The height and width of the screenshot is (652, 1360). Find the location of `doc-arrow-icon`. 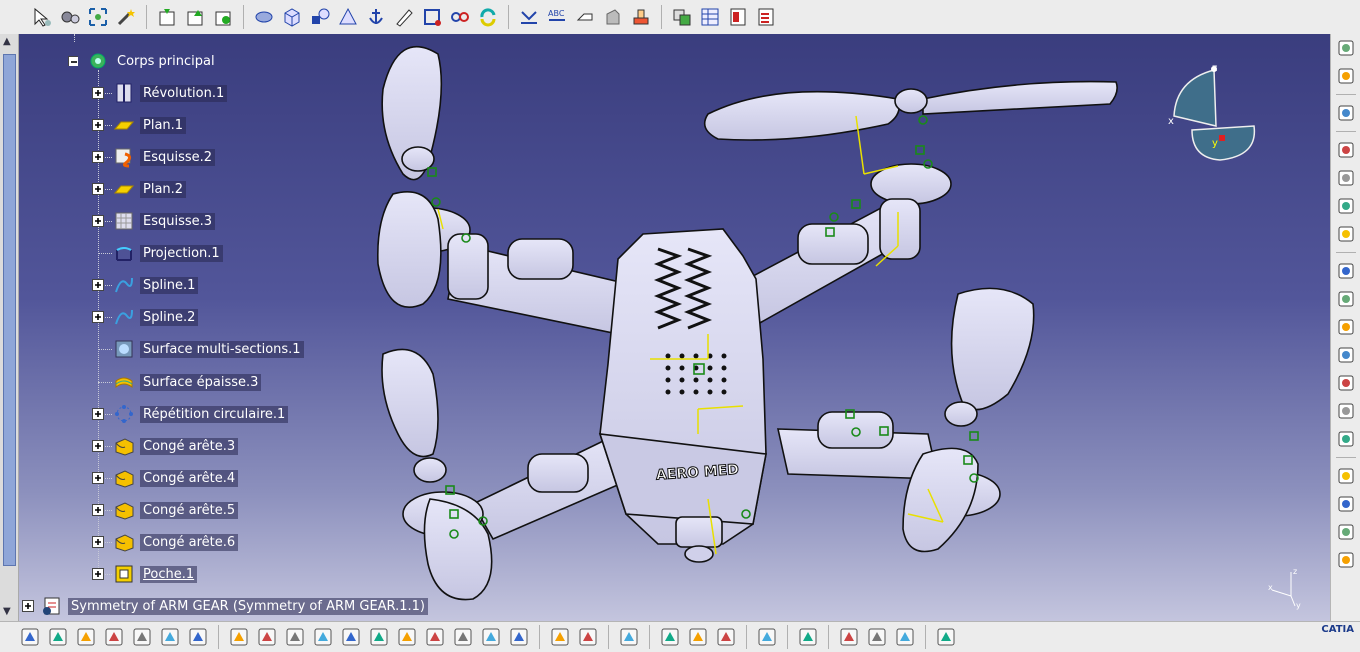

doc-arrow-icon is located at coordinates (1346, 299).